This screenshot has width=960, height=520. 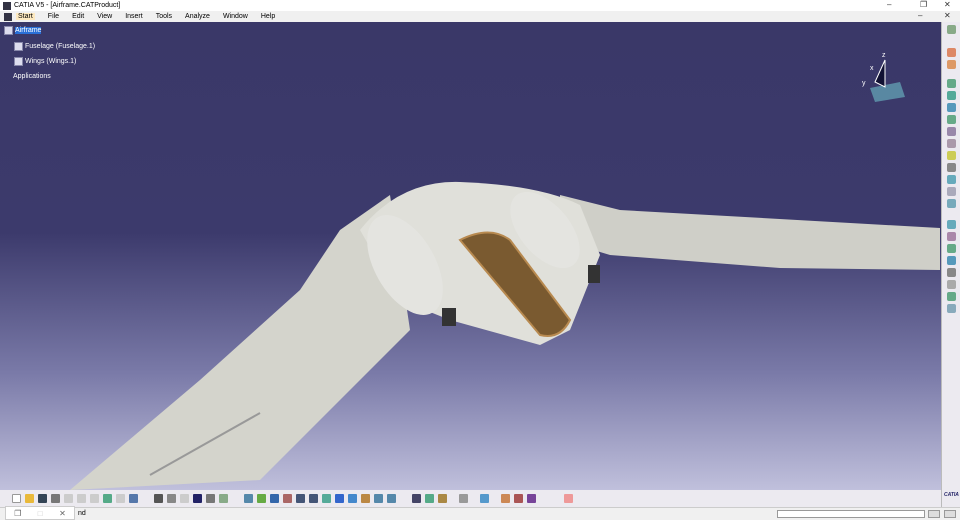 I want to click on axis-y-label: y, so click(x=864, y=83).